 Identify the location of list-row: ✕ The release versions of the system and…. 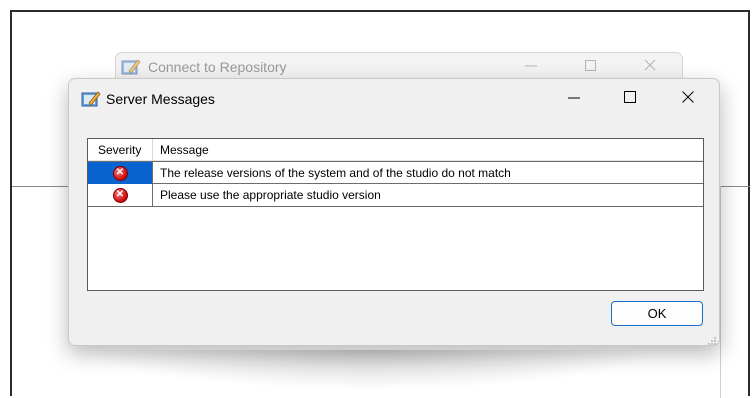
(395, 172).